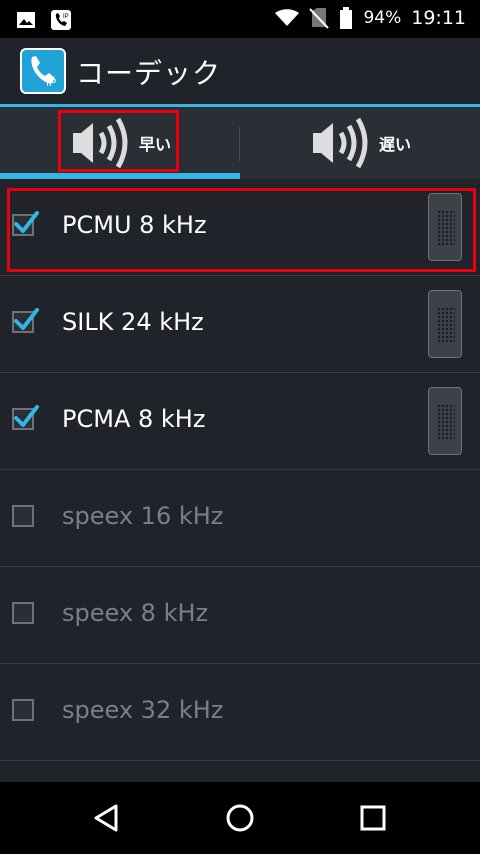 This screenshot has height=854, width=480. Describe the element at coordinates (438, 18) in the screenshot. I see `clock: 19:11` at that location.